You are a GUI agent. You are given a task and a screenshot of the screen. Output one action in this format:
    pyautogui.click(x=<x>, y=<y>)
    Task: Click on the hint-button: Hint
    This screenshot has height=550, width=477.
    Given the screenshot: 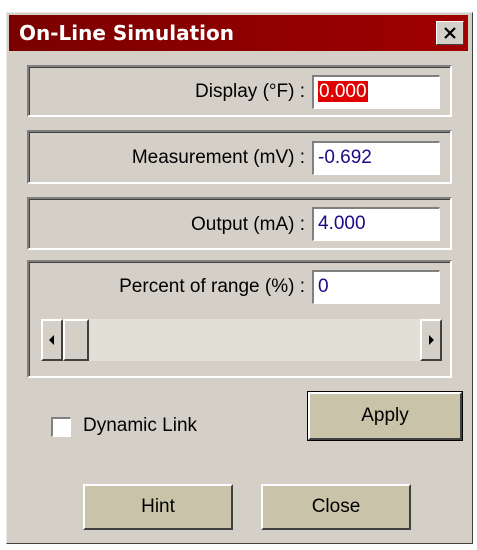 What is the action you would take?
    pyautogui.click(x=158, y=507)
    